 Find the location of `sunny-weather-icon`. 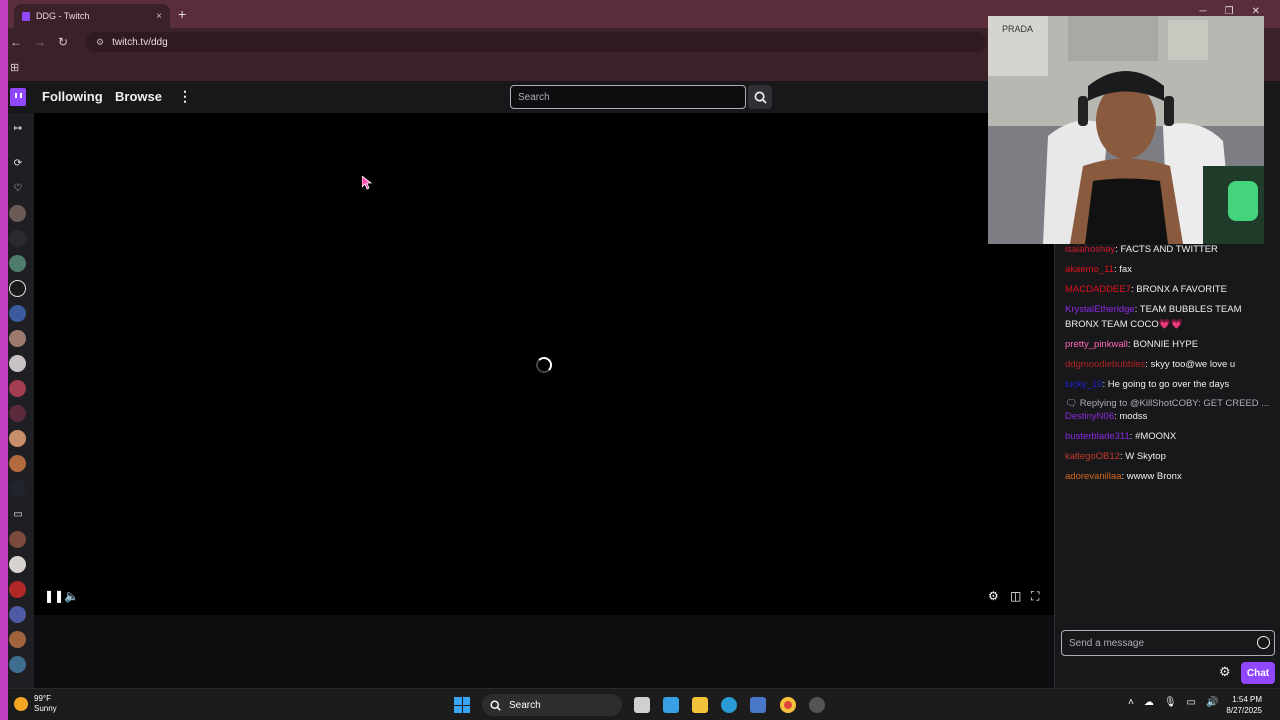

sunny-weather-icon is located at coordinates (21, 704).